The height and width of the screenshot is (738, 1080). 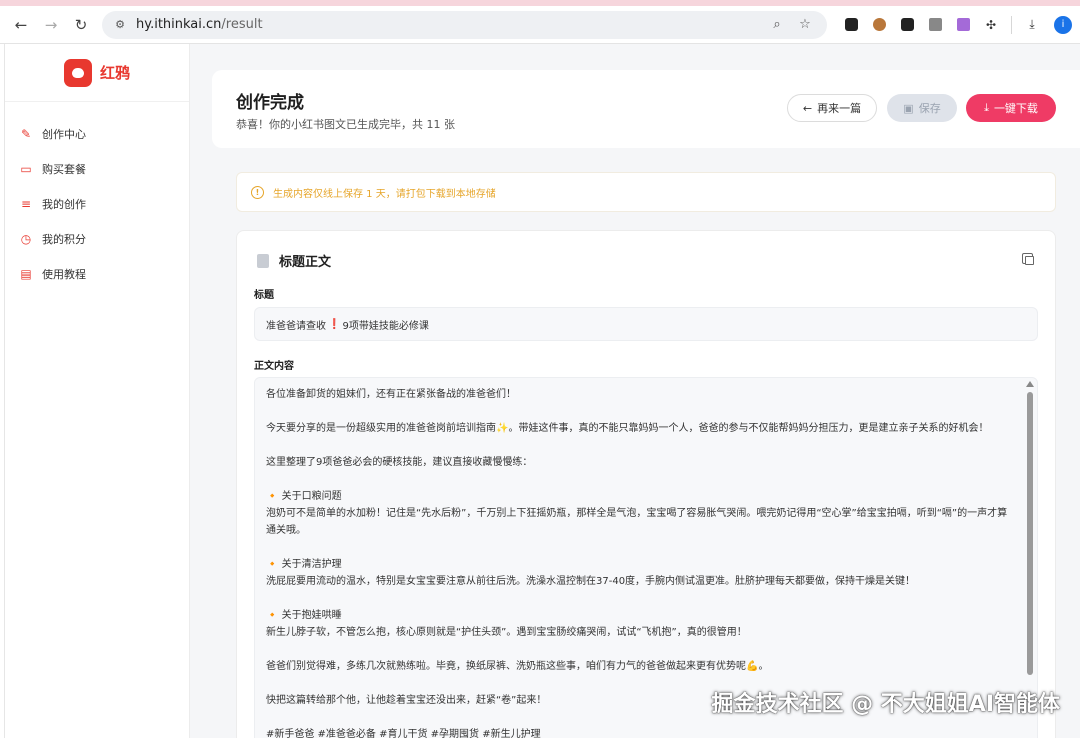 I want to click on clock-icon: ◷, so click(x=26, y=238).